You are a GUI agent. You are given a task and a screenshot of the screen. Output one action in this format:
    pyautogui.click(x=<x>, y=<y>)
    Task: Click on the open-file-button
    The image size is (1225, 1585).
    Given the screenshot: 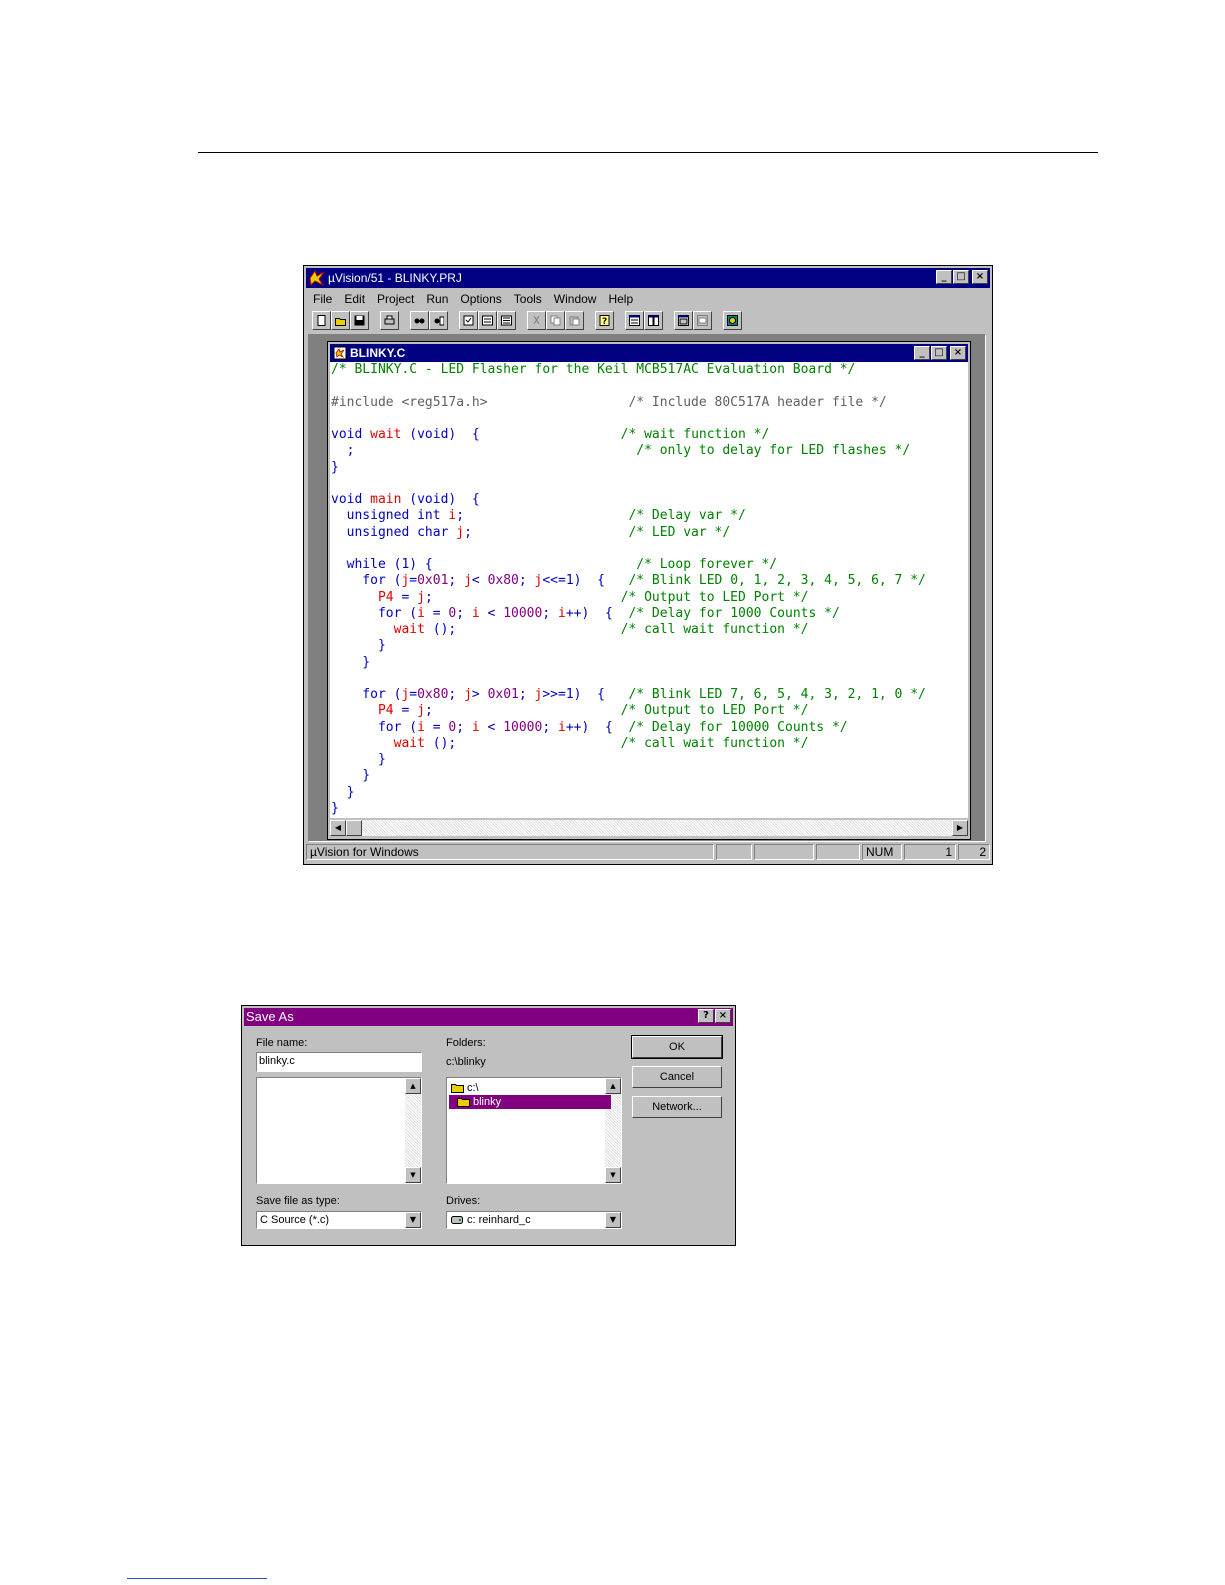 What is the action you would take?
    pyautogui.click(x=340, y=320)
    